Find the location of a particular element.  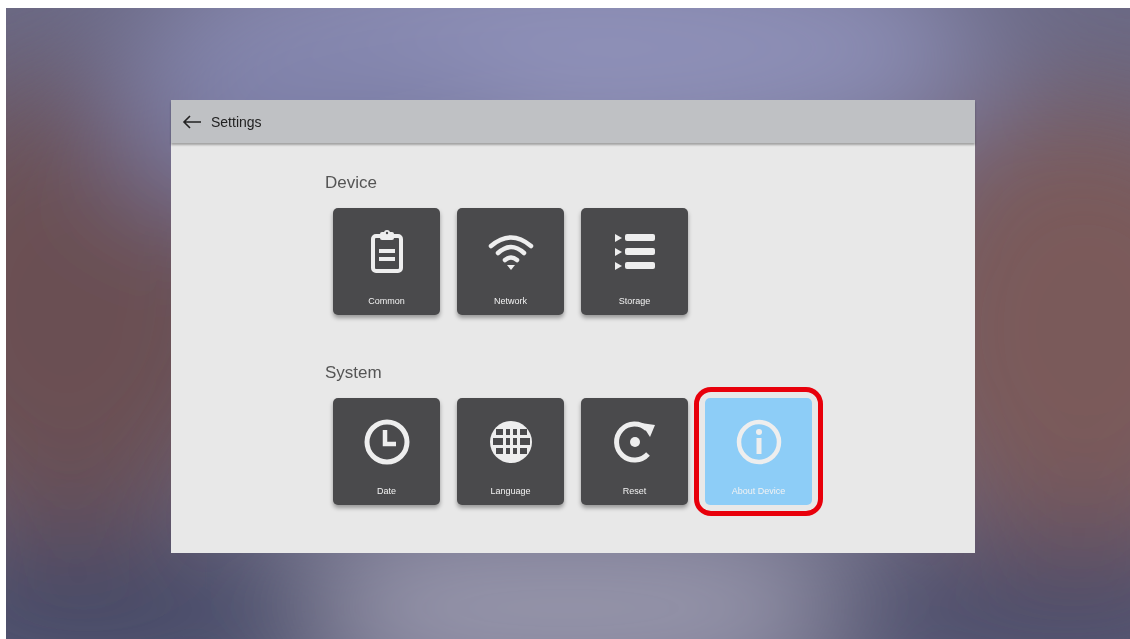

settings-tile: Storage is located at coordinates (634, 261).